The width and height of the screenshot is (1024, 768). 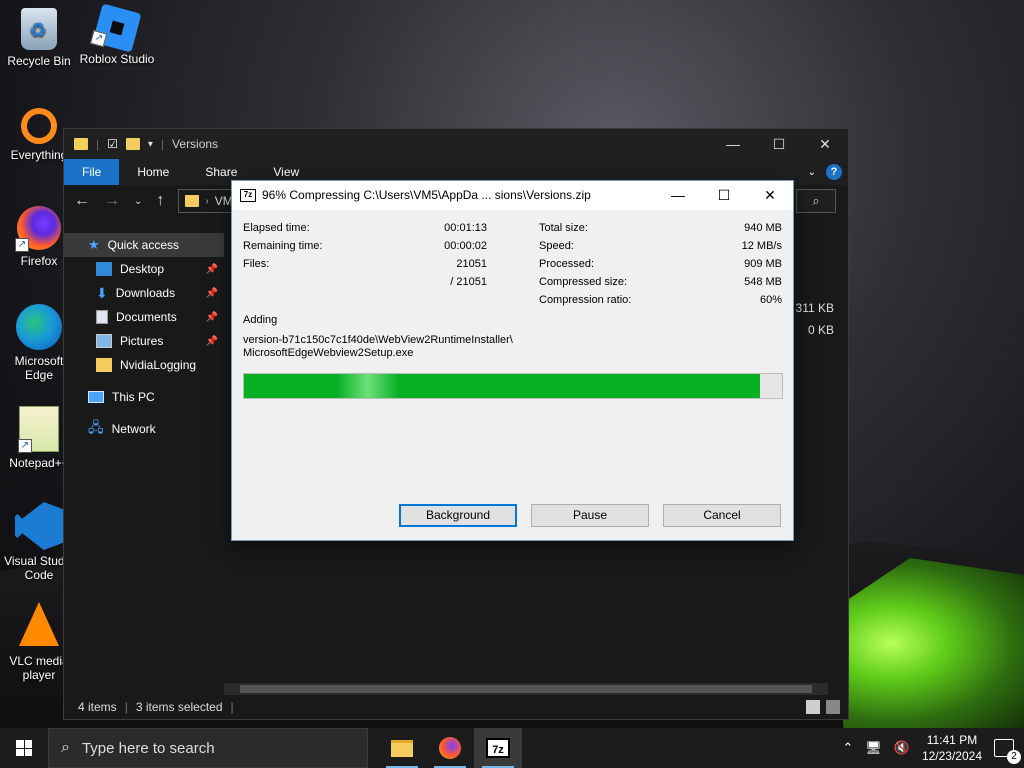 I want to click on nav-item-this-pc: This PC, so click(x=144, y=397).